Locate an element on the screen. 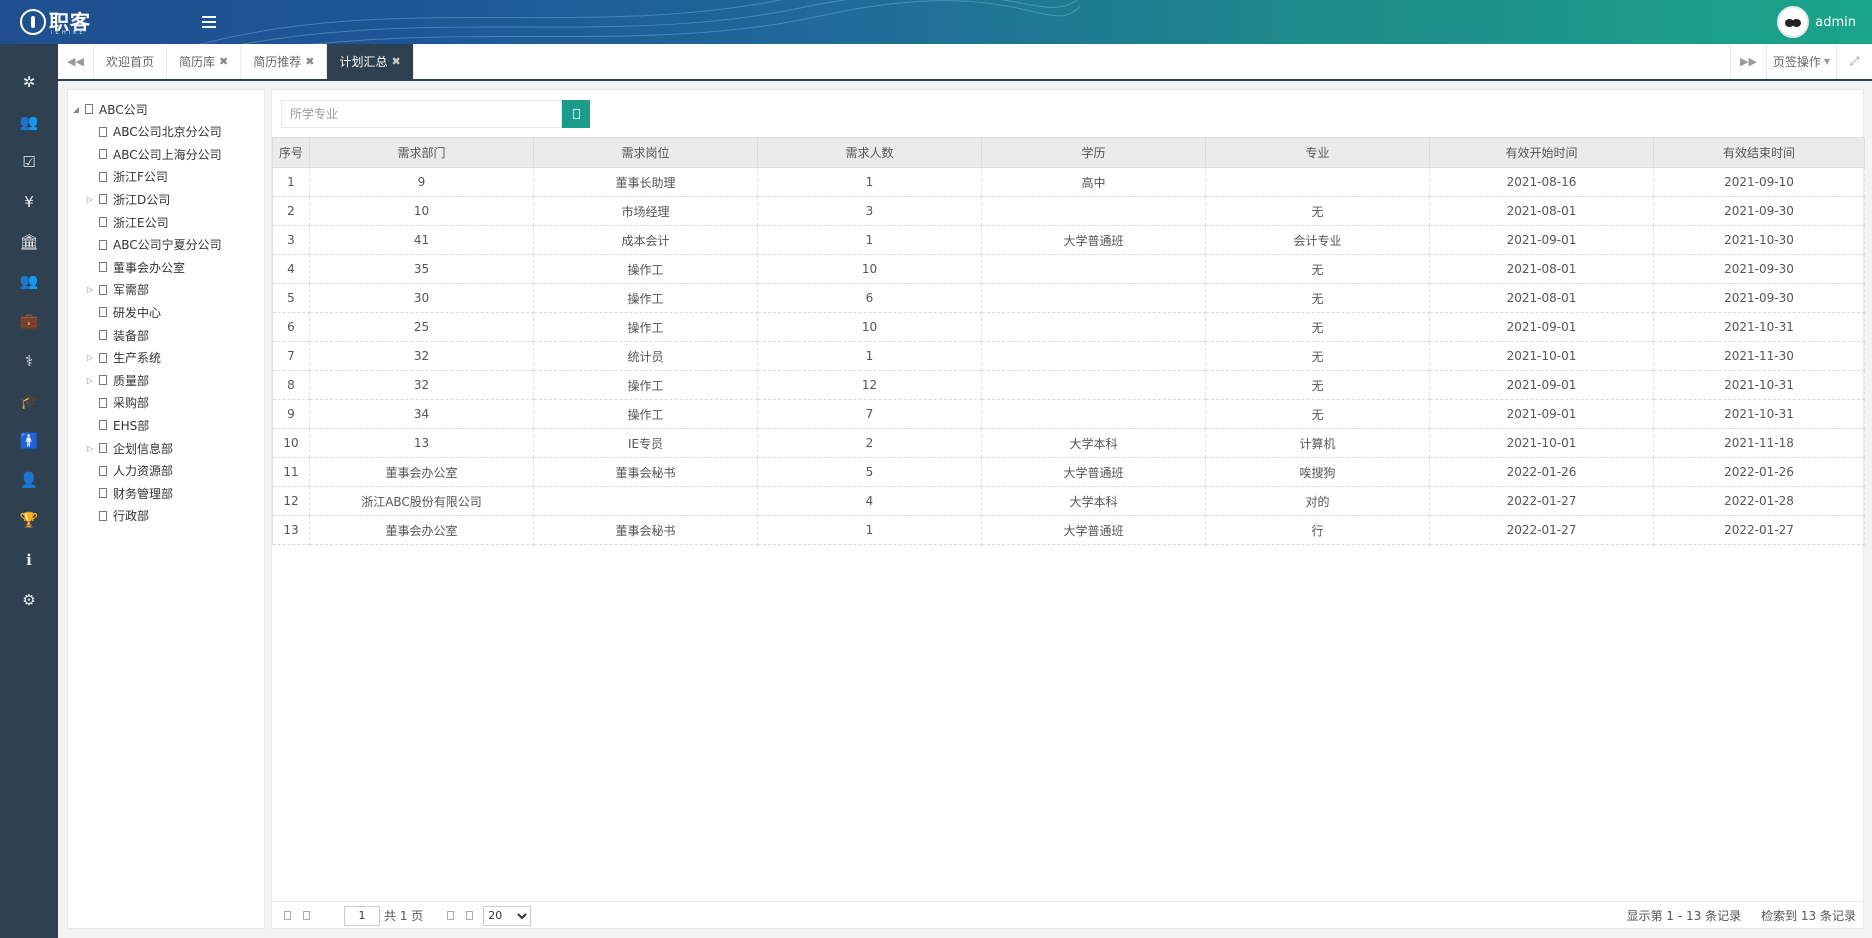 Image resolution: width=1872 pixels, height=938 pixels. trophy-icon: 🏆 is located at coordinates (29, 520).